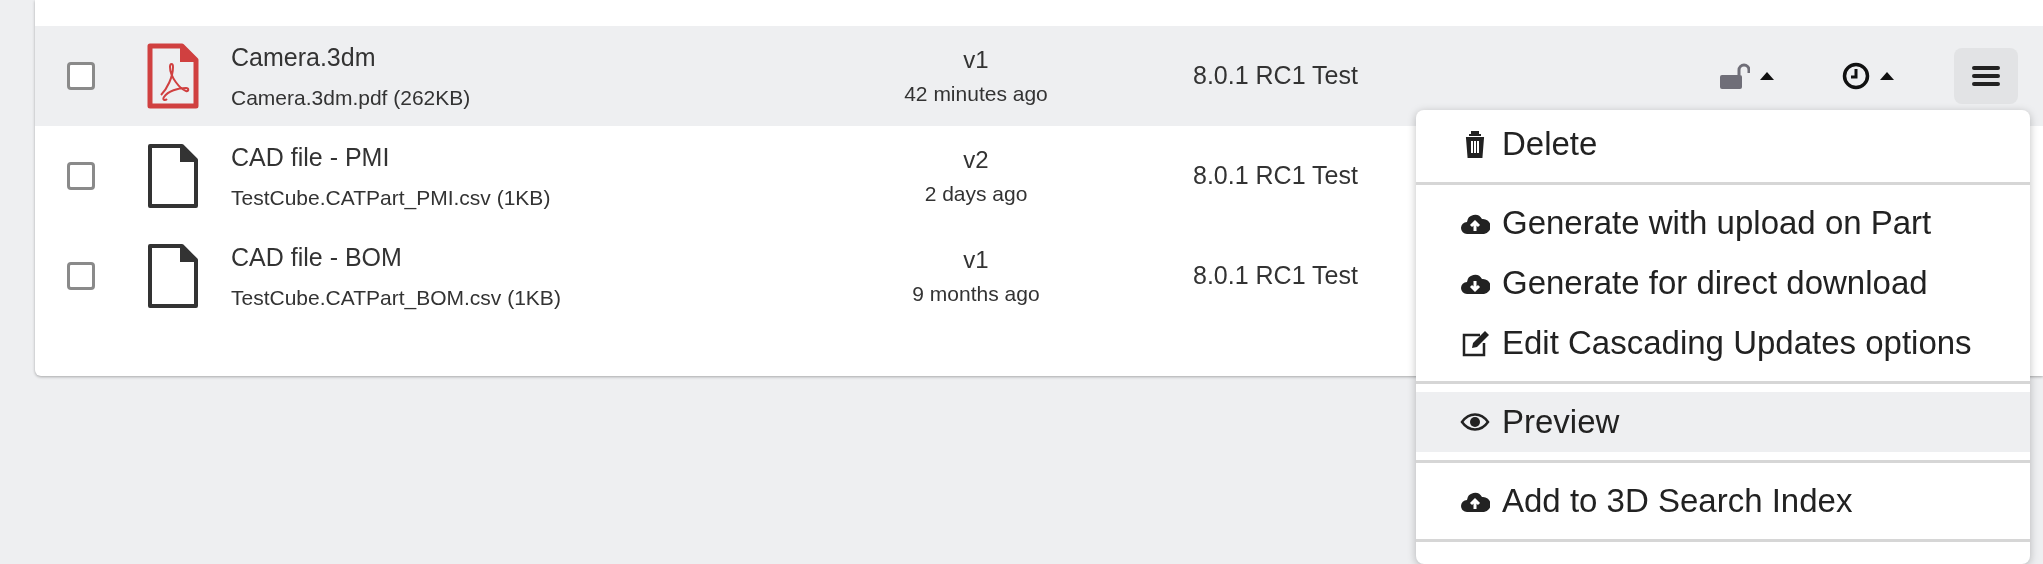  What do you see at coordinates (1723, 223) in the screenshot?
I see `menu-item: Generate with upload on Part` at bounding box center [1723, 223].